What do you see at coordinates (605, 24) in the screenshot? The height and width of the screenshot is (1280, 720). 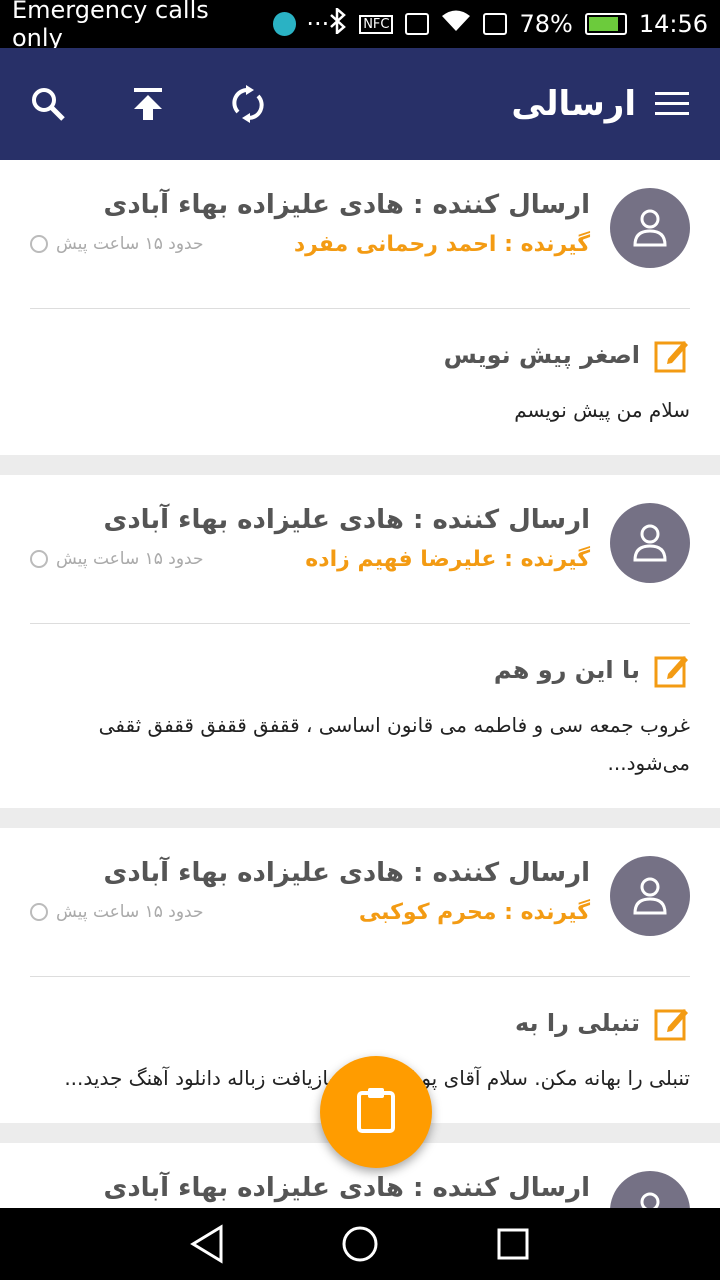 I see `battery-icon` at bounding box center [605, 24].